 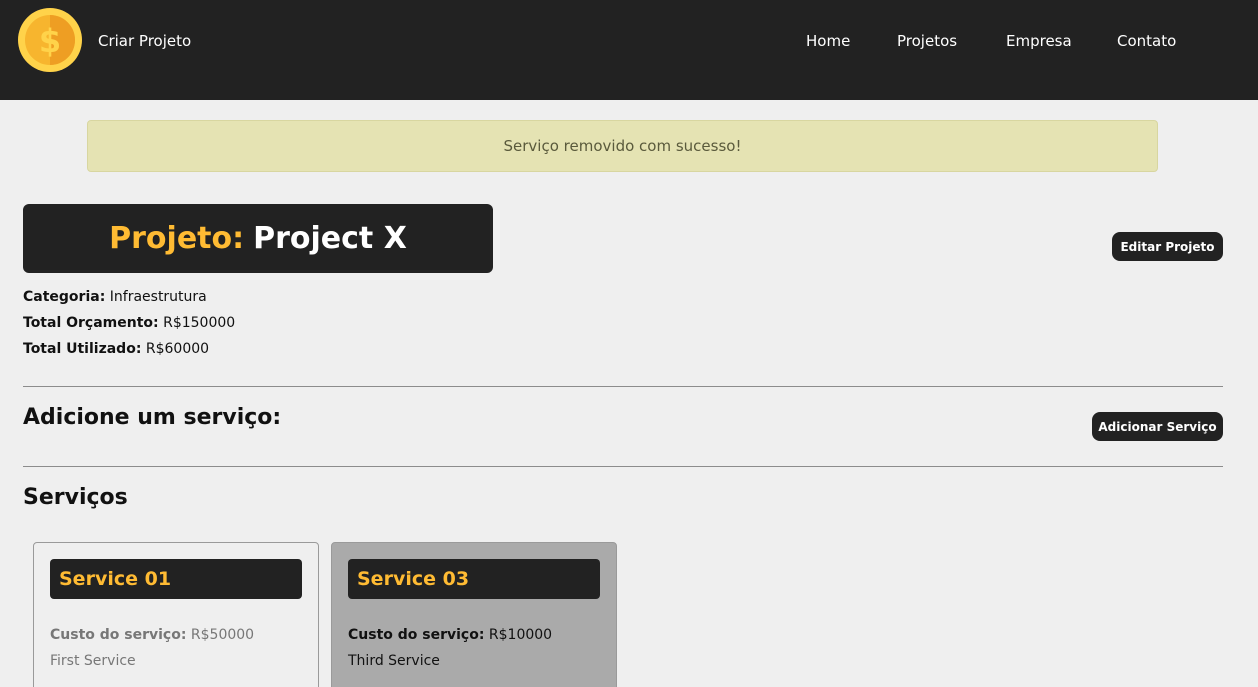 What do you see at coordinates (82, 349) in the screenshot?
I see `used-label: Total Utilizado:` at bounding box center [82, 349].